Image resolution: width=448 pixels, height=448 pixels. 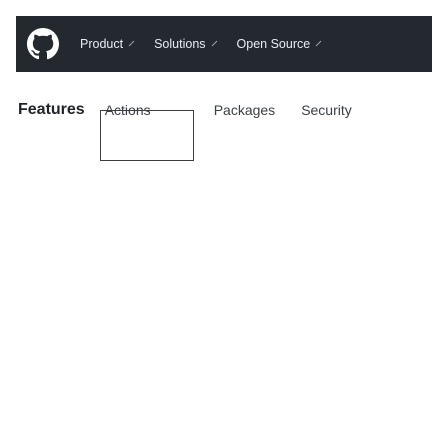 What do you see at coordinates (51, 109) in the screenshot?
I see `subnav-title: Features` at bounding box center [51, 109].